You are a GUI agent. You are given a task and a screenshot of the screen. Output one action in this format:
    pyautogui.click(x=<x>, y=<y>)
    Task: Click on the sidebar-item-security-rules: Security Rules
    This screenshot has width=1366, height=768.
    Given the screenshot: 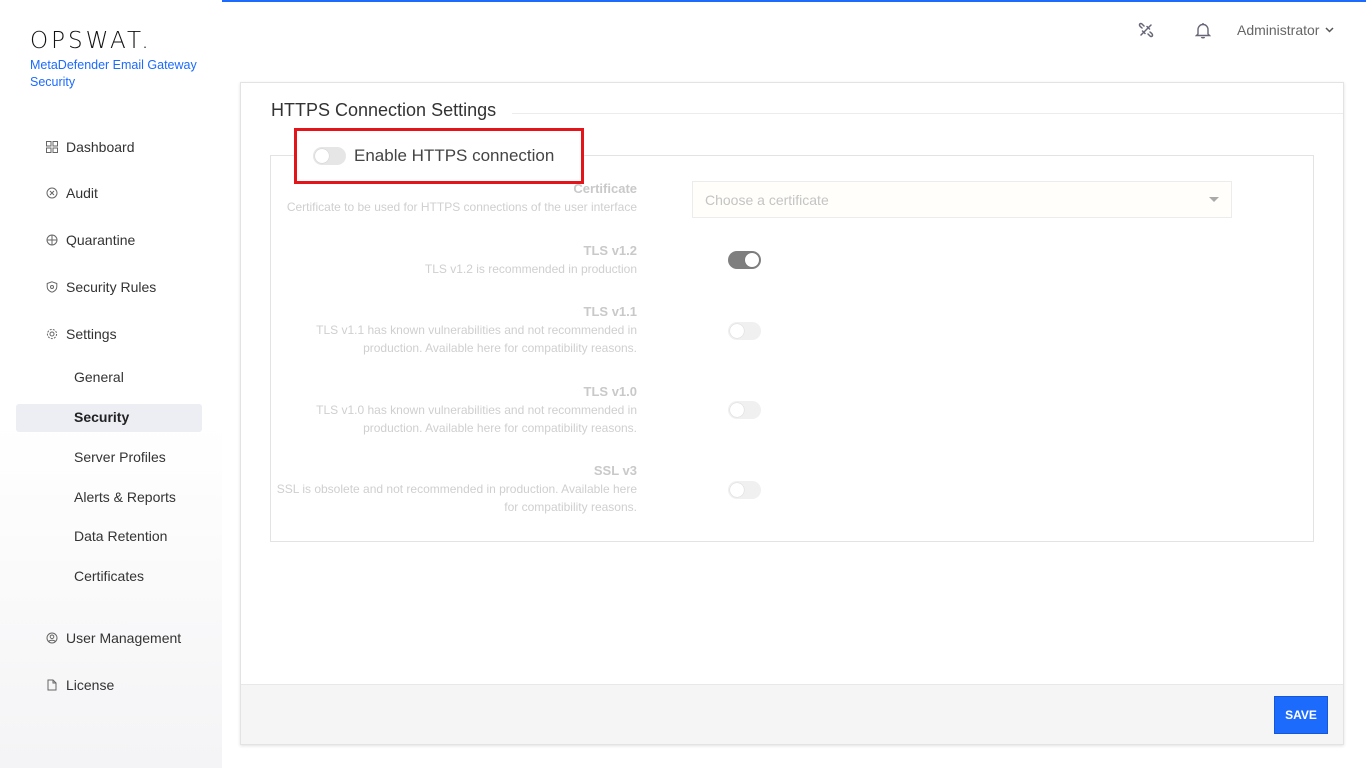 What is the action you would take?
    pyautogui.click(x=101, y=287)
    